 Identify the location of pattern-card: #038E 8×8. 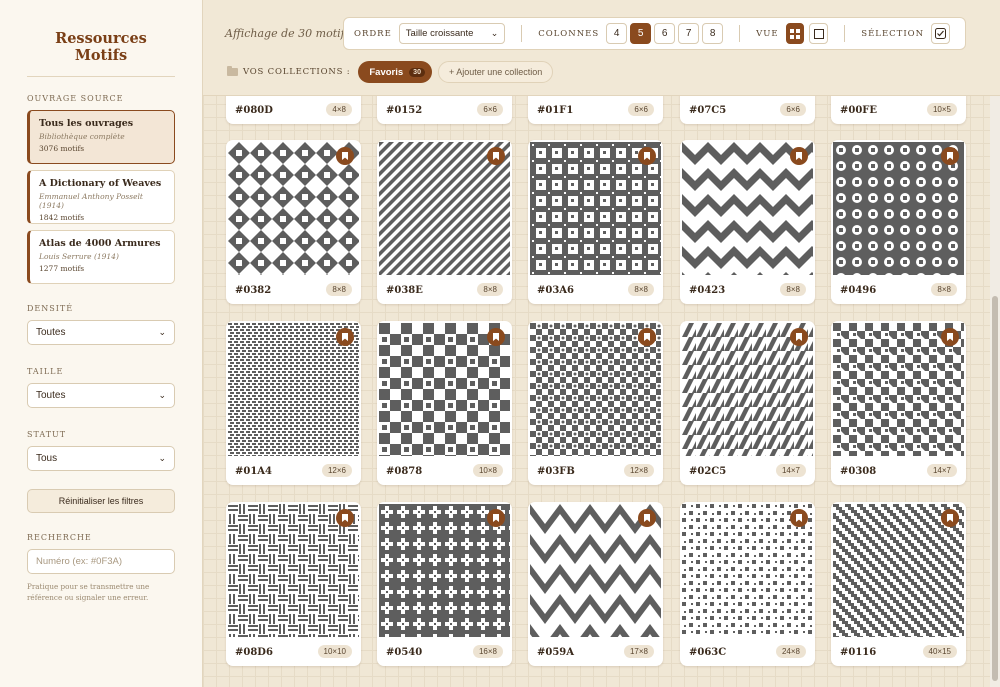
(444, 222).